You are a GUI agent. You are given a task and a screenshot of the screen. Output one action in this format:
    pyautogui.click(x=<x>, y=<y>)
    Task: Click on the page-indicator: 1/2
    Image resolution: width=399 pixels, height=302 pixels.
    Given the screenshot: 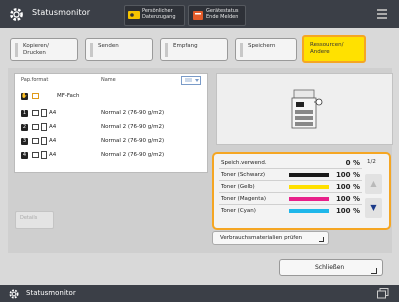 What is the action you would take?
    pyautogui.click(x=371, y=162)
    